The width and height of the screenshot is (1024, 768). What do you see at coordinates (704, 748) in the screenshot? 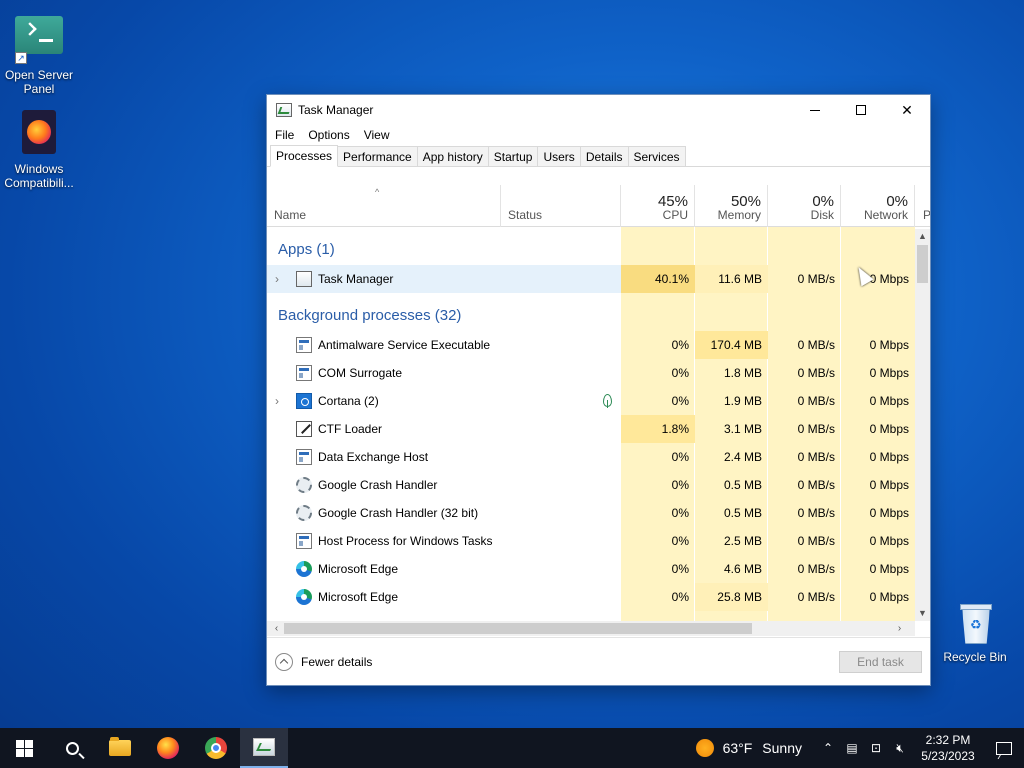
I see `sun-icon` at bounding box center [704, 748].